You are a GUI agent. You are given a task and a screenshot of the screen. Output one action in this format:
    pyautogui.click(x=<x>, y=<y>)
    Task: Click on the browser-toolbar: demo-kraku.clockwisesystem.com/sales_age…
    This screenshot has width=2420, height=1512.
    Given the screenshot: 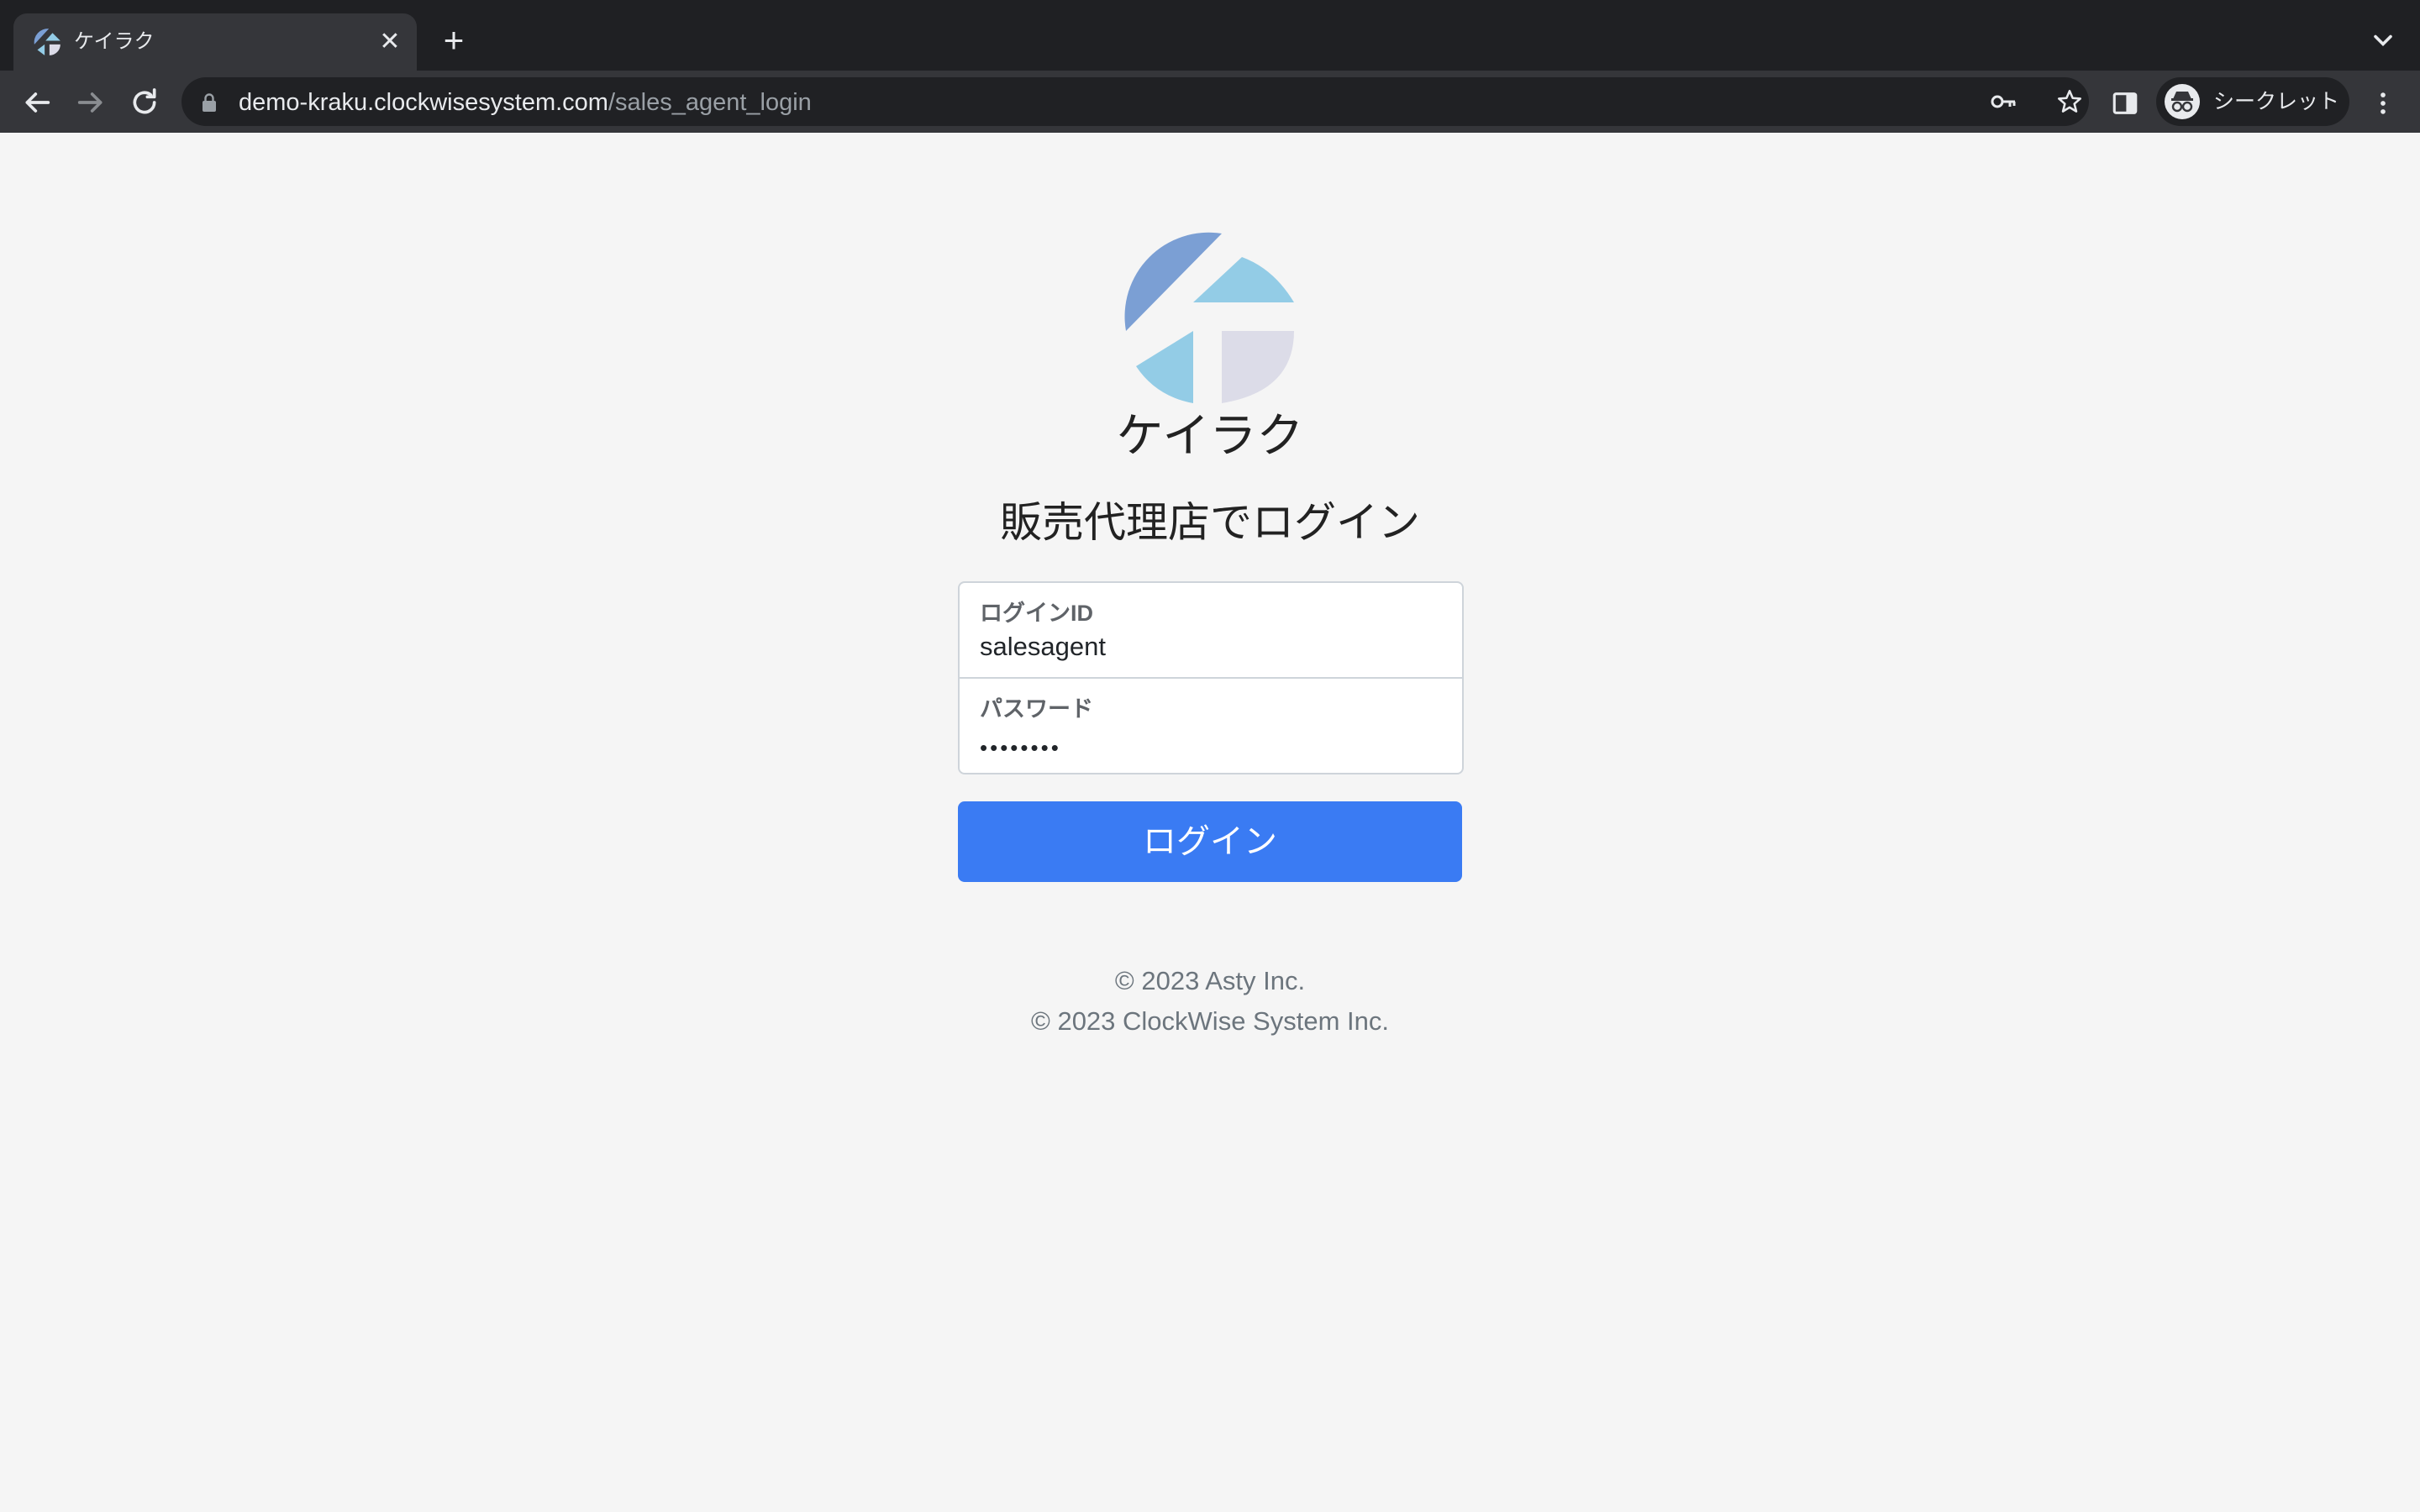 What is the action you would take?
    pyautogui.click(x=1210, y=102)
    